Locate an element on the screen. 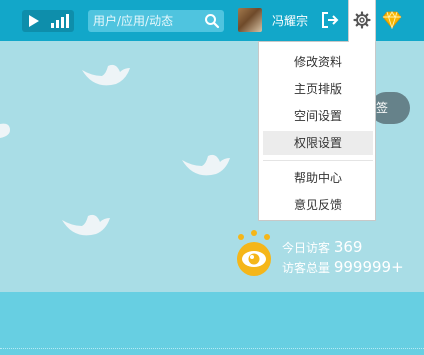 The width and height of the screenshot is (424, 355). settings-button is located at coordinates (362, 21).